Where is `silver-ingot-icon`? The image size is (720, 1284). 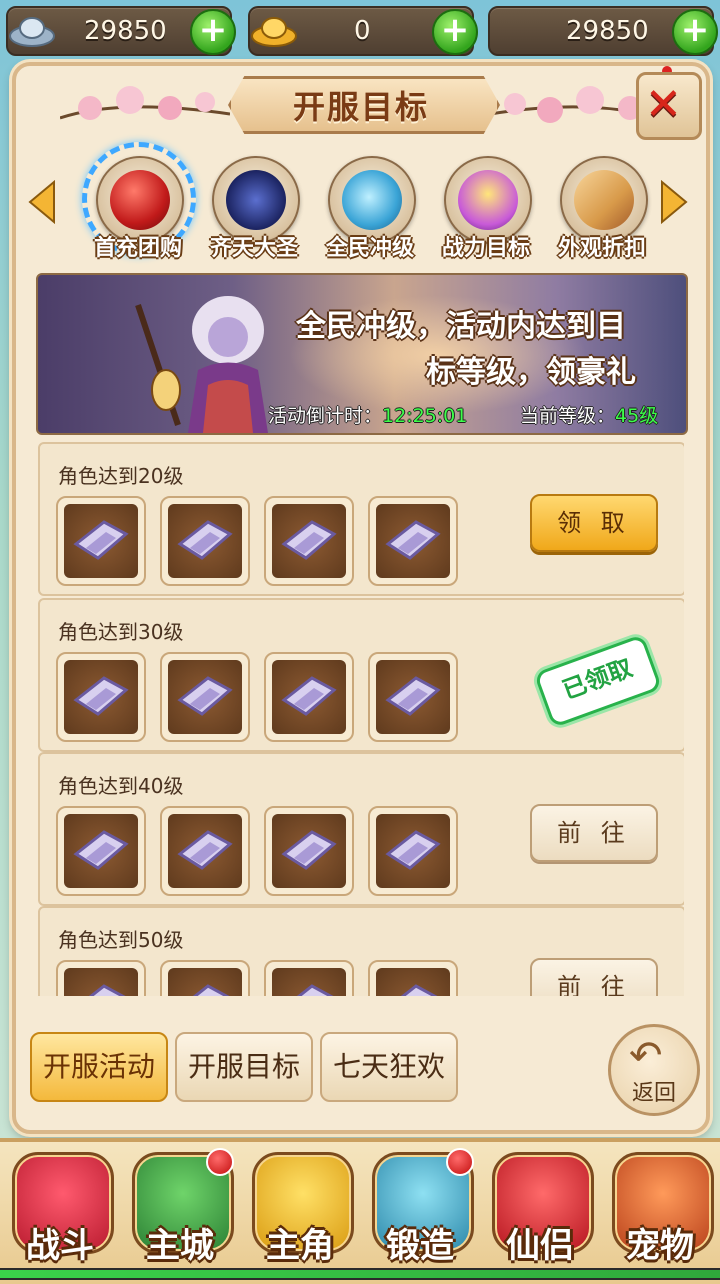
silver-ingot-icon is located at coordinates (32, 32).